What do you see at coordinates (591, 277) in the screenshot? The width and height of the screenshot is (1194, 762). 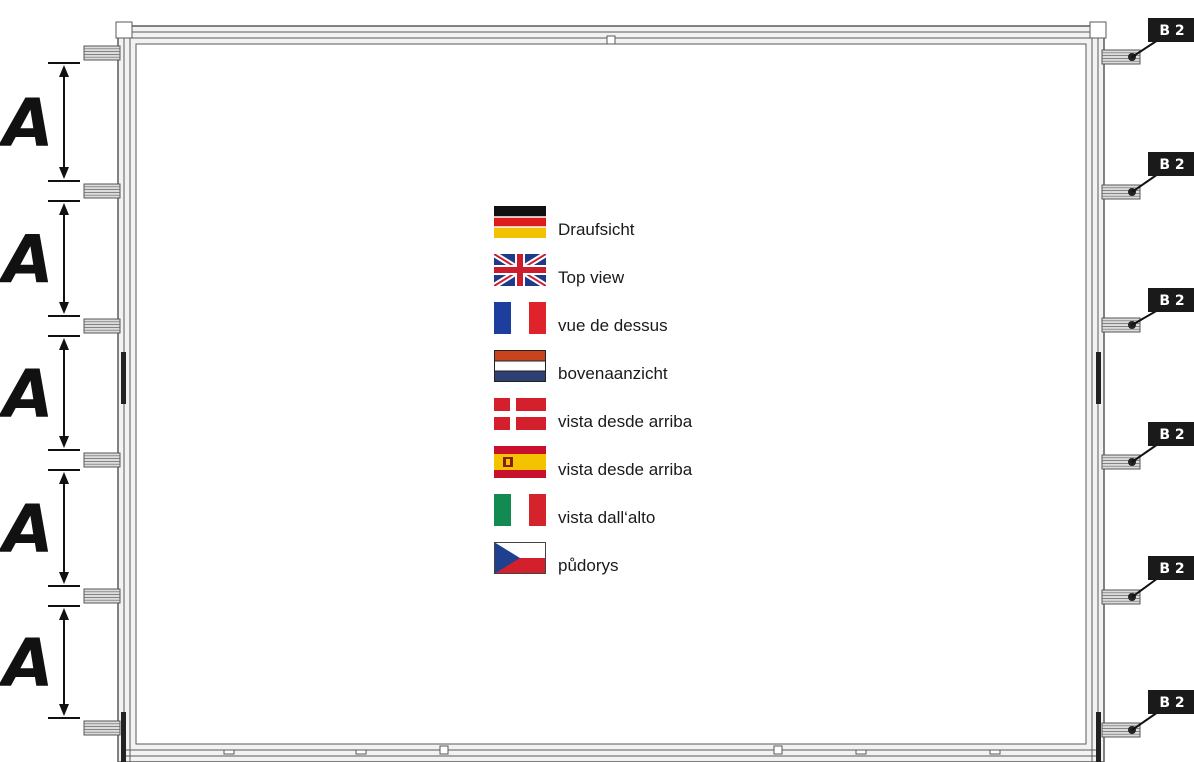 I see `legend-label: Top view` at bounding box center [591, 277].